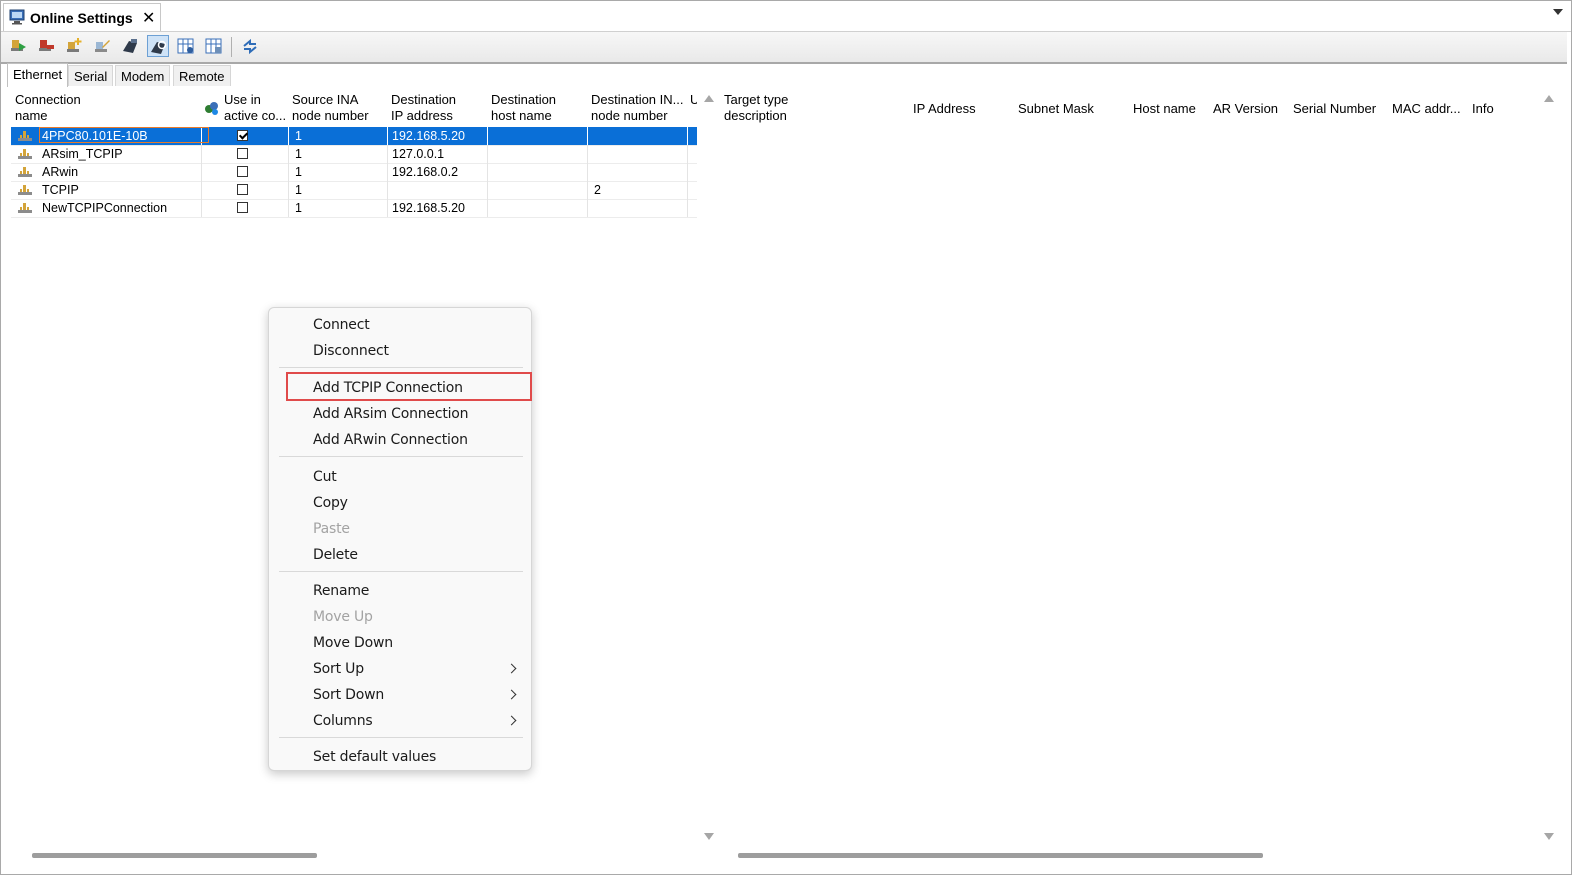 This screenshot has width=1574, height=877. What do you see at coordinates (231, 47) in the screenshot?
I see `toolbar-separator` at bounding box center [231, 47].